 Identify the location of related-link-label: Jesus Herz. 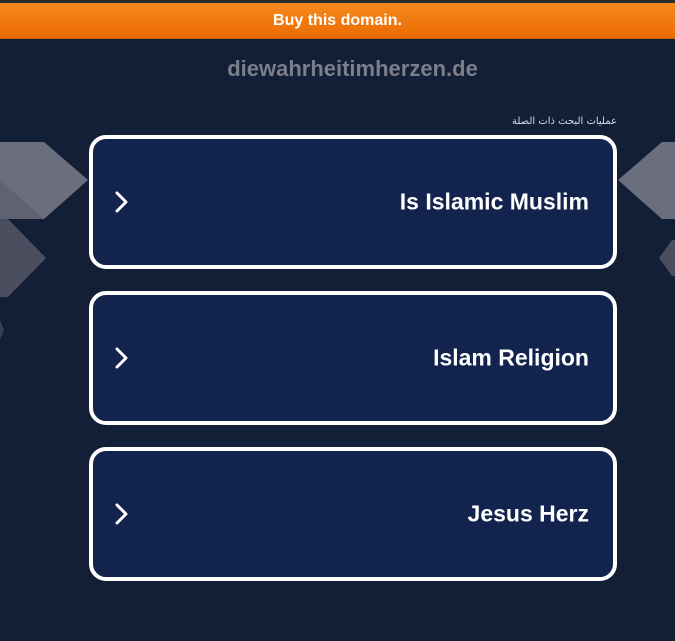
(528, 513).